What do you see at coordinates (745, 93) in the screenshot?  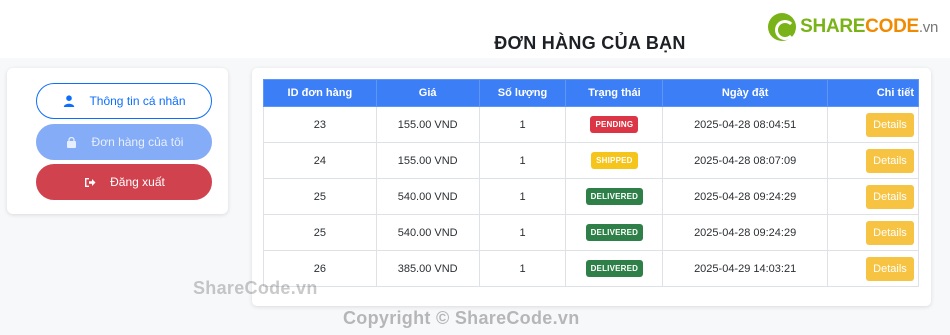 I see `header-order-date: Ngày đặt` at bounding box center [745, 93].